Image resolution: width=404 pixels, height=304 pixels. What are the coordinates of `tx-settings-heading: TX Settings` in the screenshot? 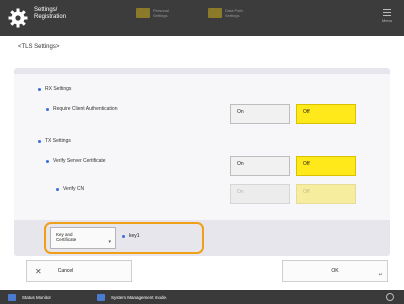 It's located at (54, 141).